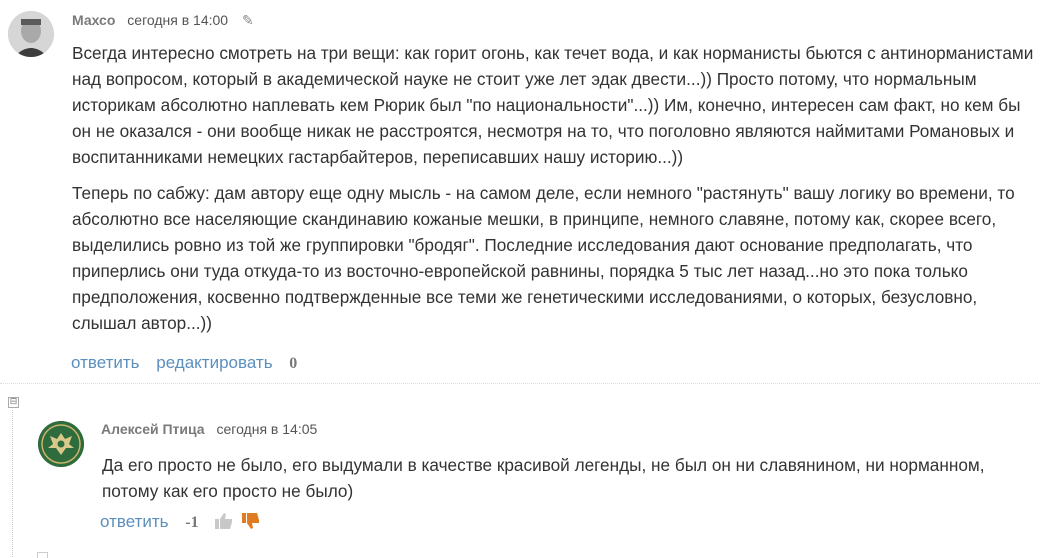 The image size is (1040, 558). Describe the element at coordinates (214, 362) in the screenshot. I see `edit-link: редактировать` at that location.